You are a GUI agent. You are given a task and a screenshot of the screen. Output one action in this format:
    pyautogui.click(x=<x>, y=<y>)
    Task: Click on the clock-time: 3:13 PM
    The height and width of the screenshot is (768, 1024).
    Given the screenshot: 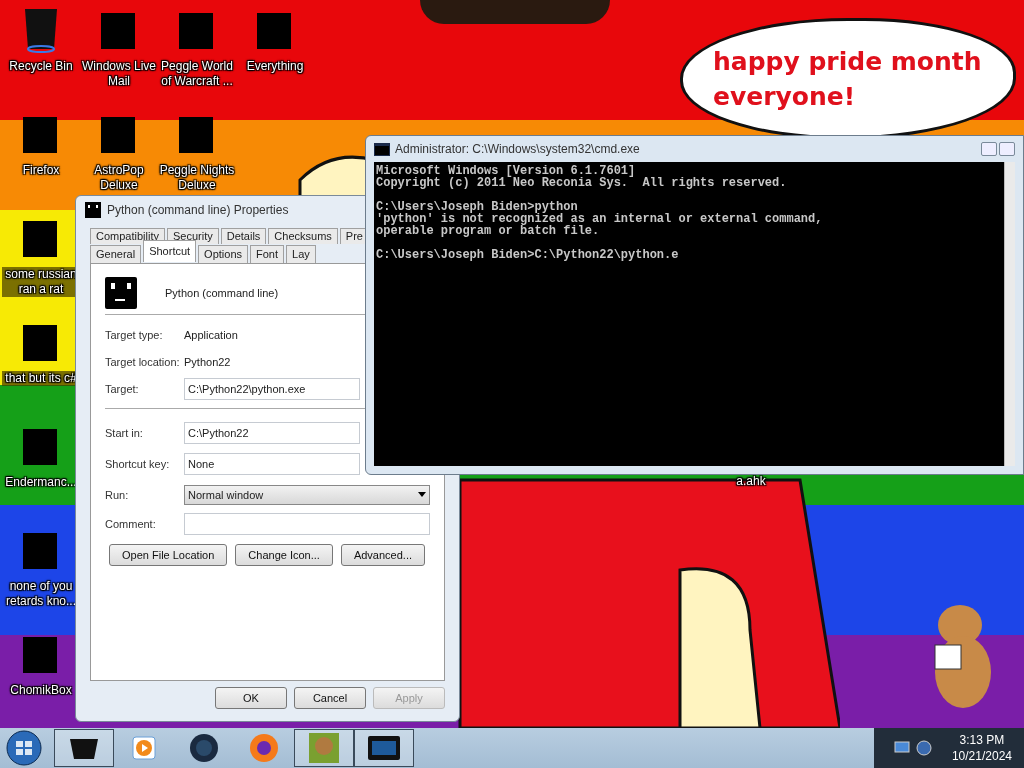 What is the action you would take?
    pyautogui.click(x=982, y=740)
    